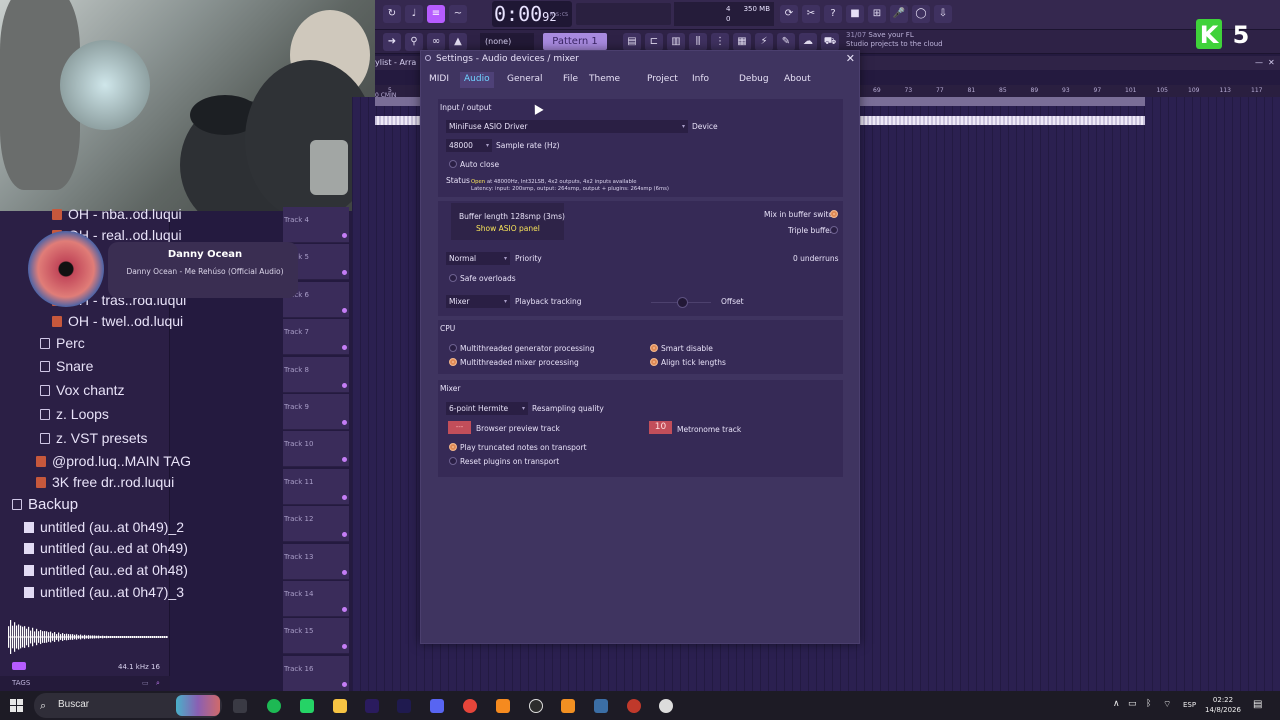  I want to click on refresh-icon: ⟳, so click(789, 14).